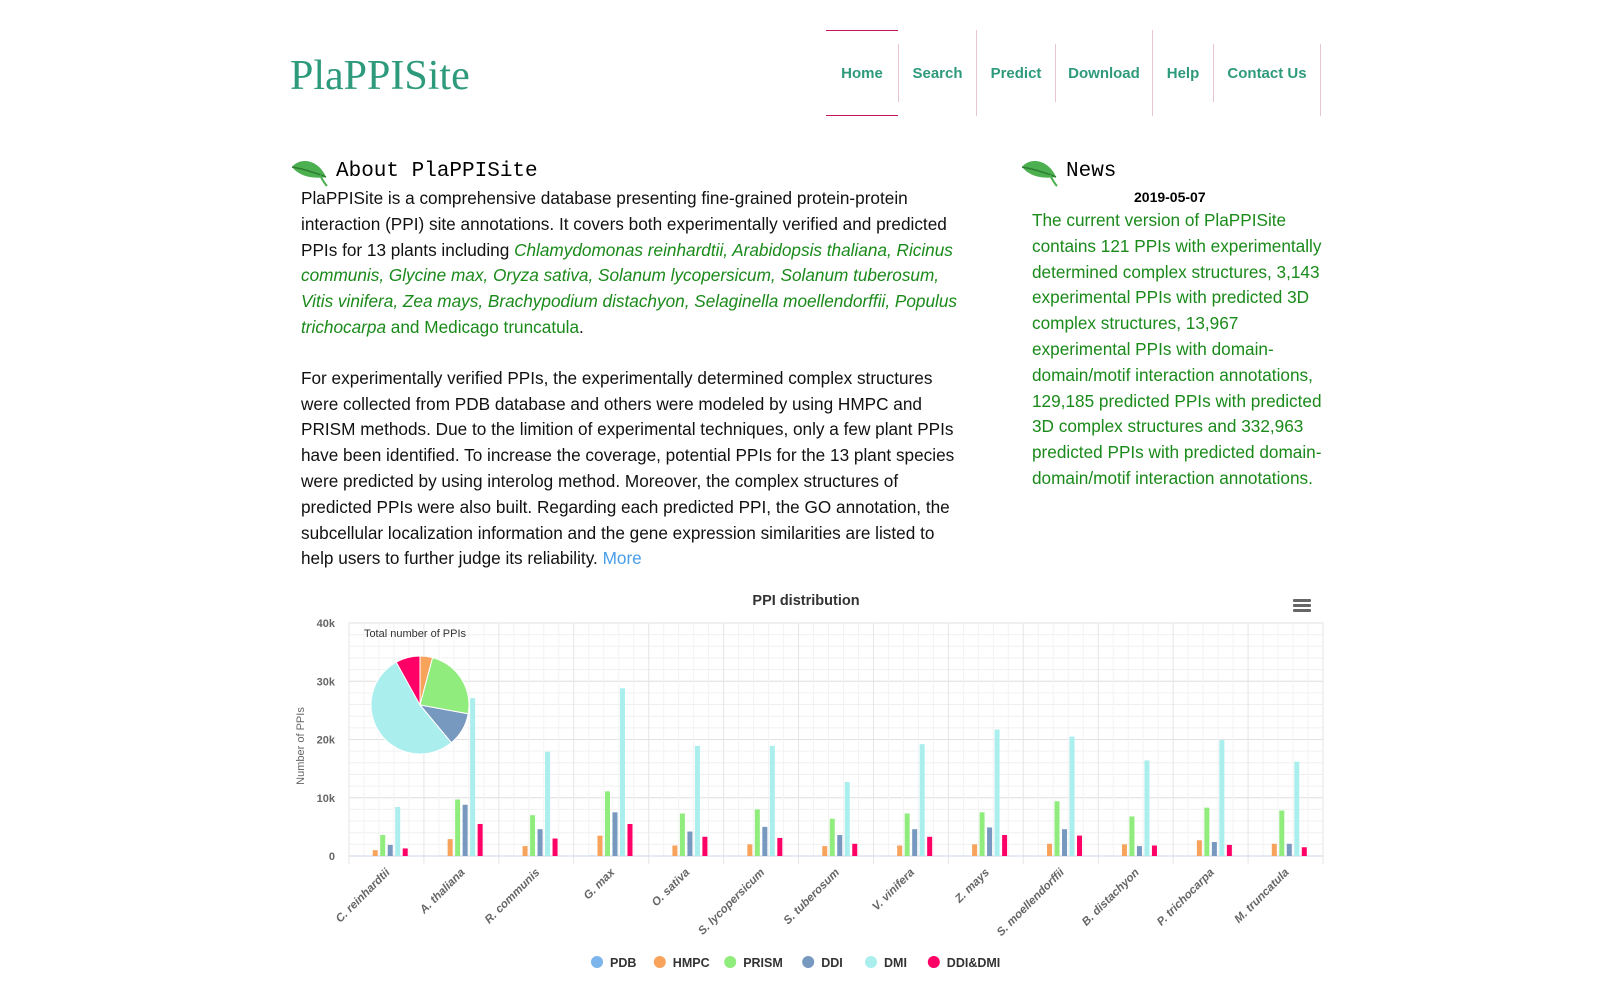 The width and height of the screenshot is (1600, 1000). What do you see at coordinates (805, 601) in the screenshot?
I see `chart-title: PPI distribution` at bounding box center [805, 601].